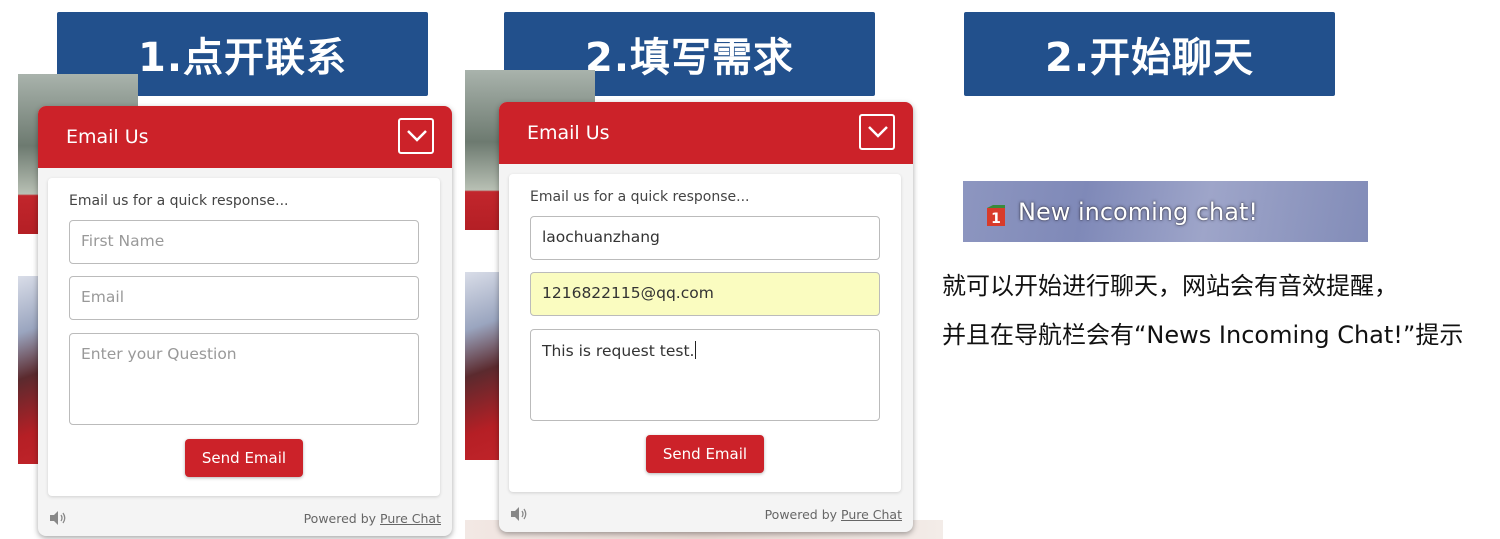 This screenshot has height=539, width=1500. What do you see at coordinates (696, 350) in the screenshot?
I see `text-cursor` at bounding box center [696, 350].